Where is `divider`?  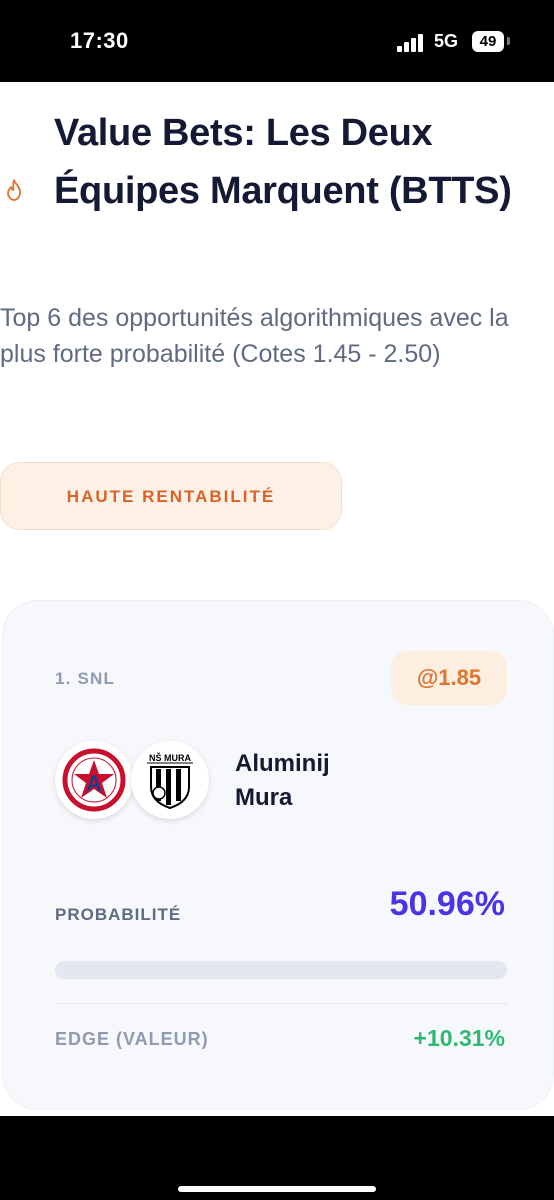 divider is located at coordinates (281, 1003).